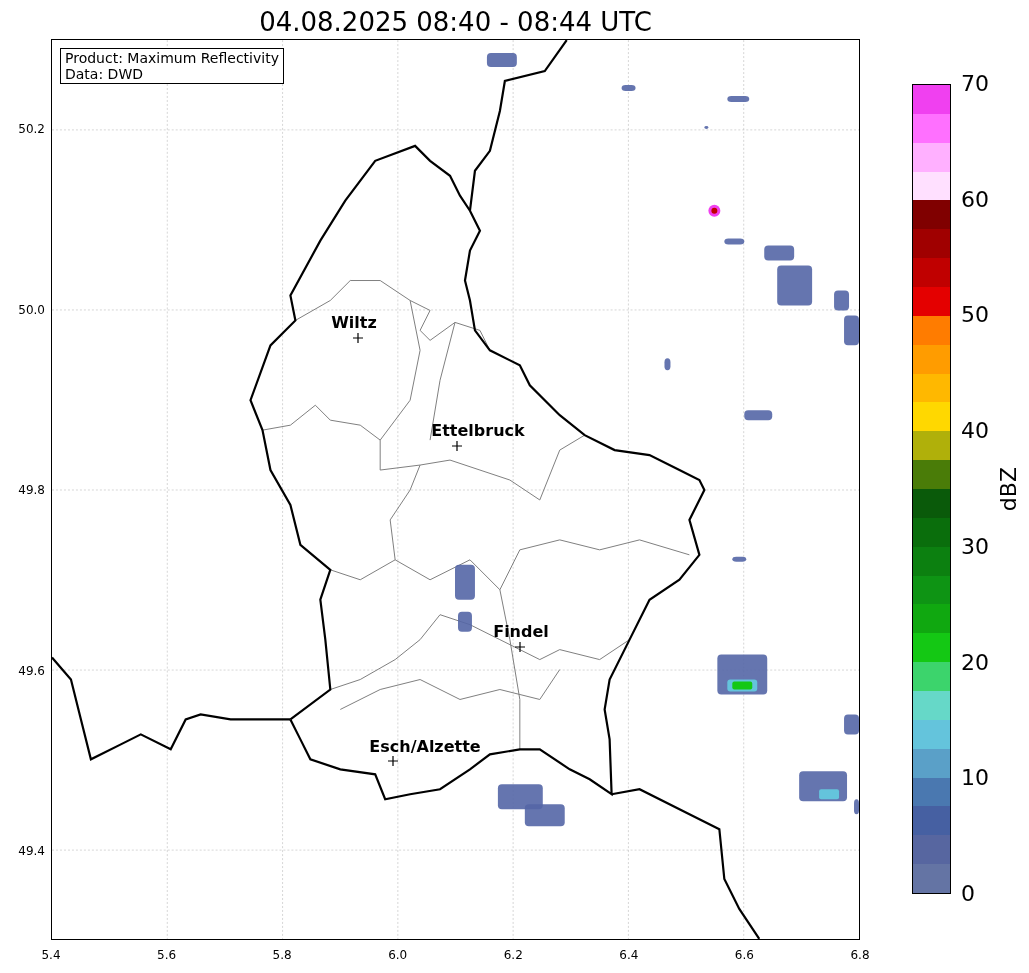  I want to click on colorbar-tick-label: 60, so click(975, 199).